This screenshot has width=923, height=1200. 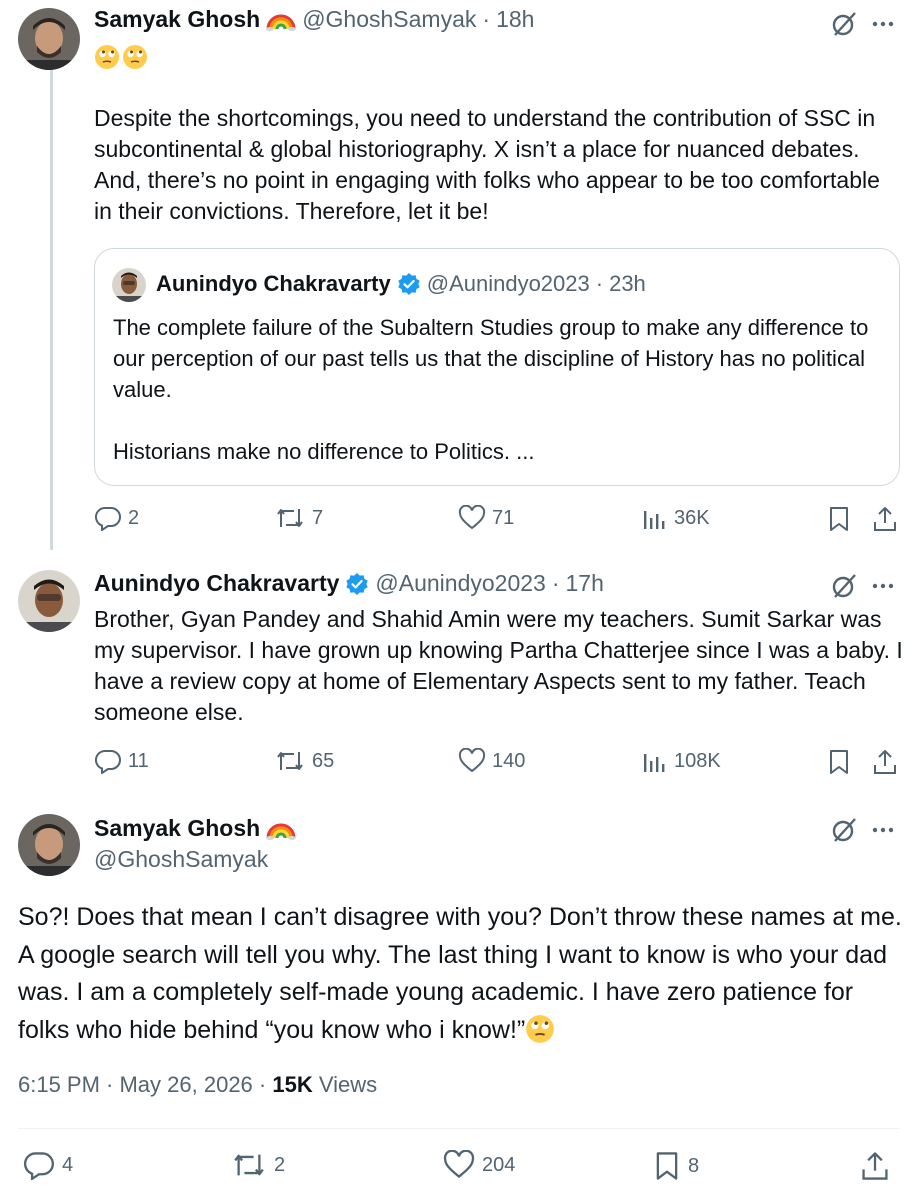 I want to click on thread-line, so click(x=51, y=310).